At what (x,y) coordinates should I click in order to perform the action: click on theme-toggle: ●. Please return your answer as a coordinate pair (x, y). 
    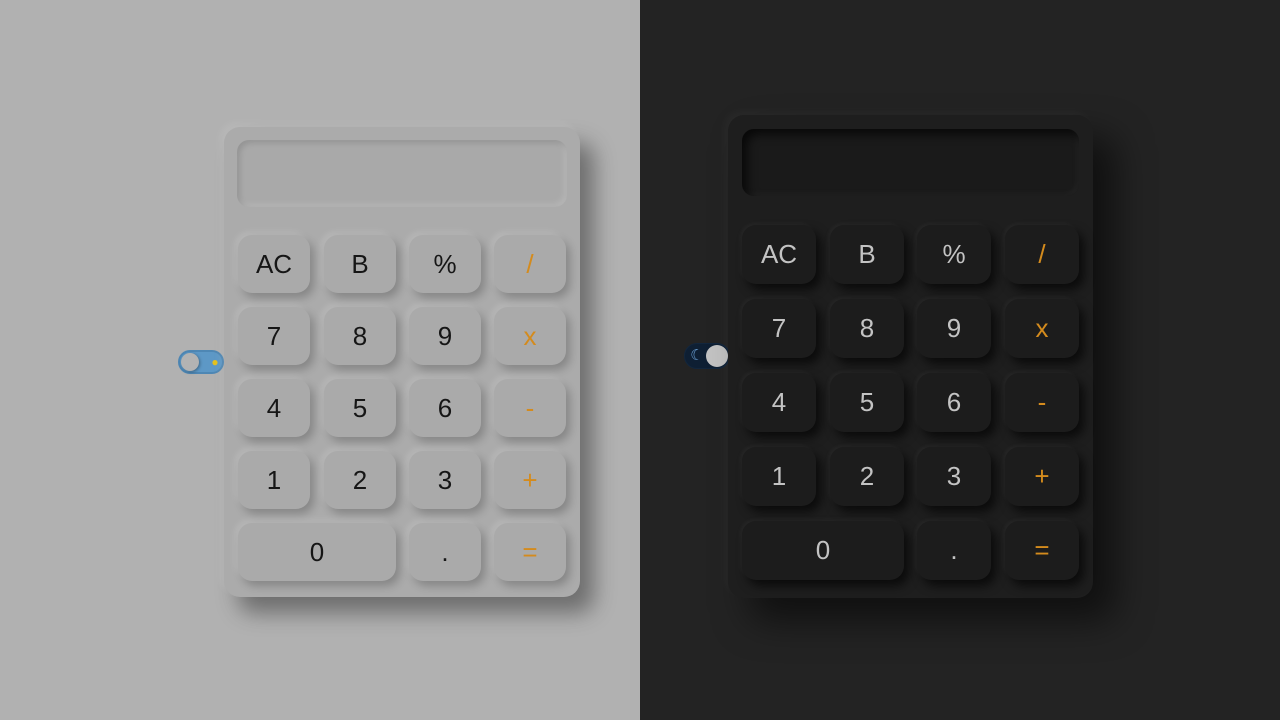
    Looking at the image, I should click on (201, 362).